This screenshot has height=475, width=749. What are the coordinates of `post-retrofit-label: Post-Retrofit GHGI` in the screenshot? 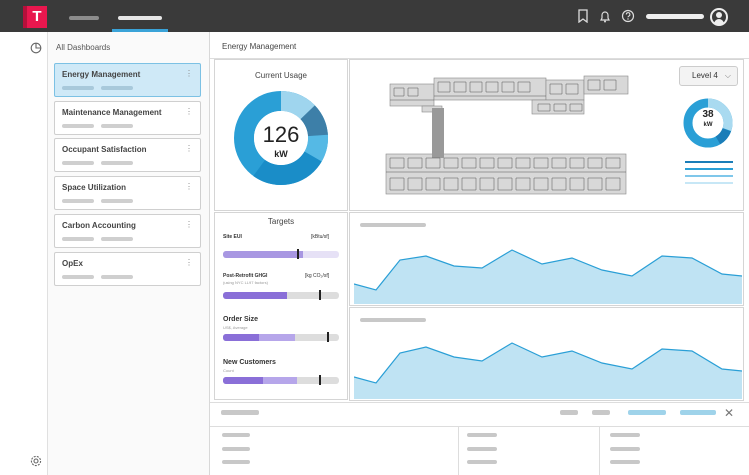 It's located at (245, 276).